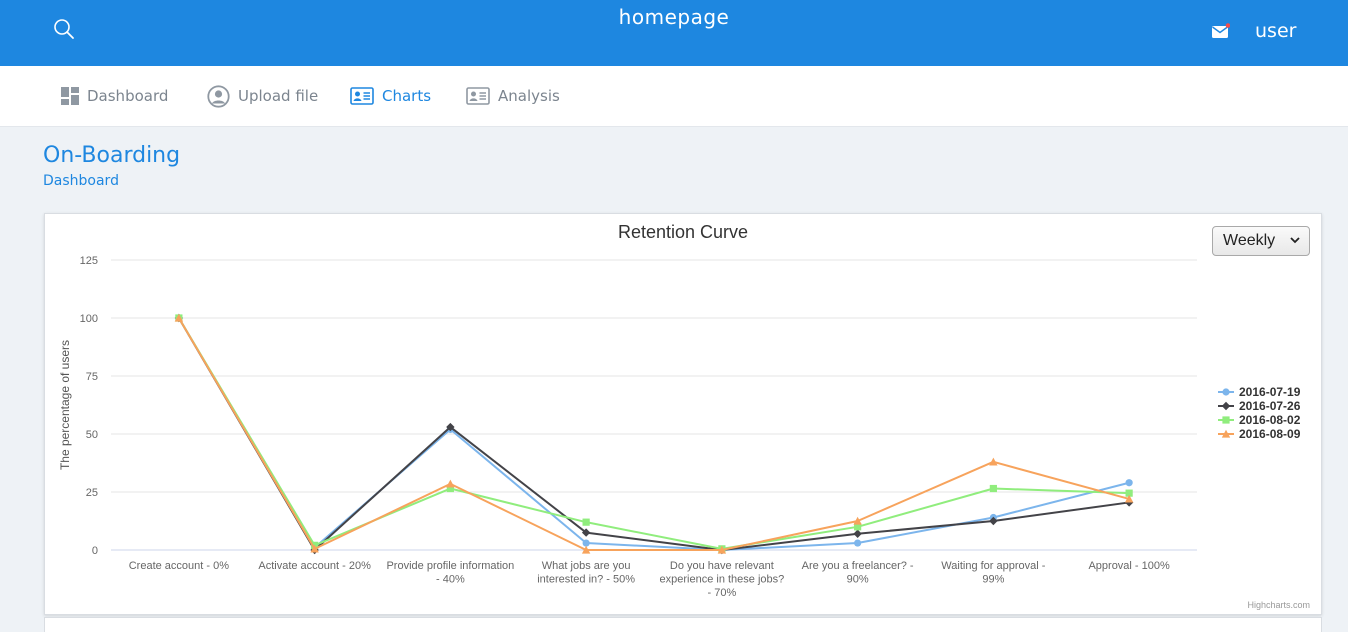  Describe the element at coordinates (1270, 406) in the screenshot. I see `legend-label: 2016-07-26` at that location.